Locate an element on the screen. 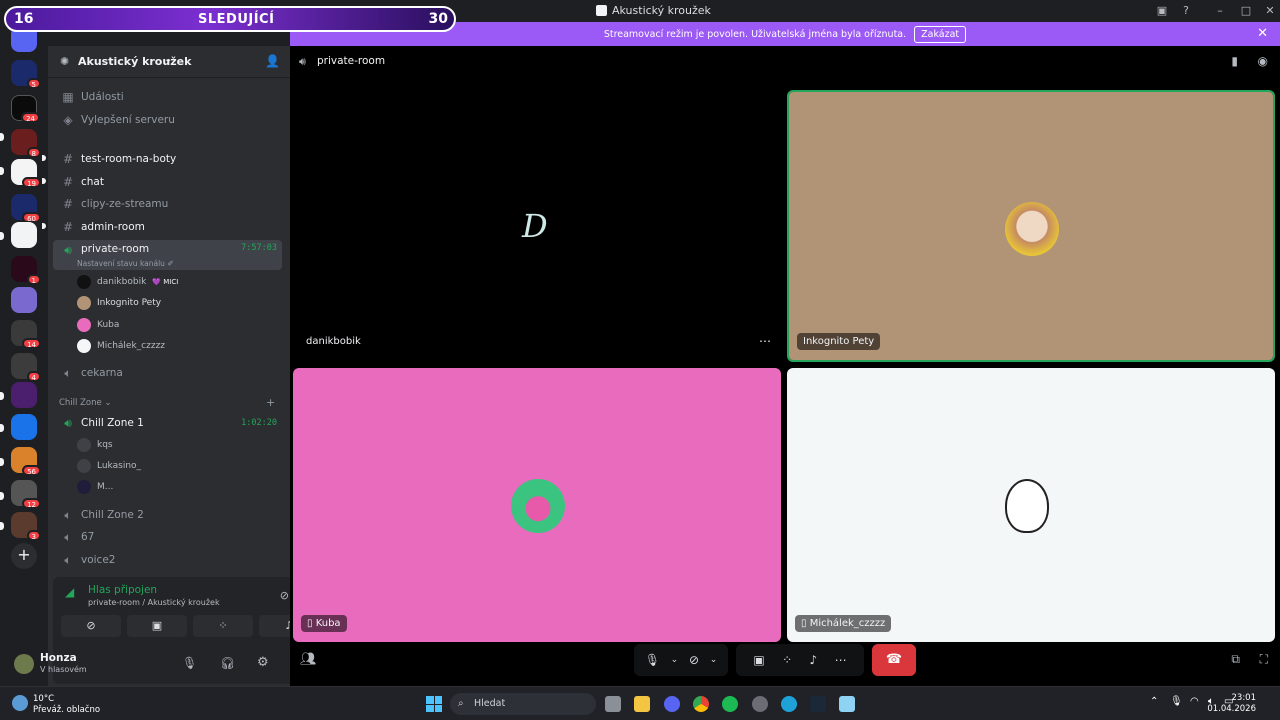  voice-member: Lukasino_ is located at coordinates (109, 466).